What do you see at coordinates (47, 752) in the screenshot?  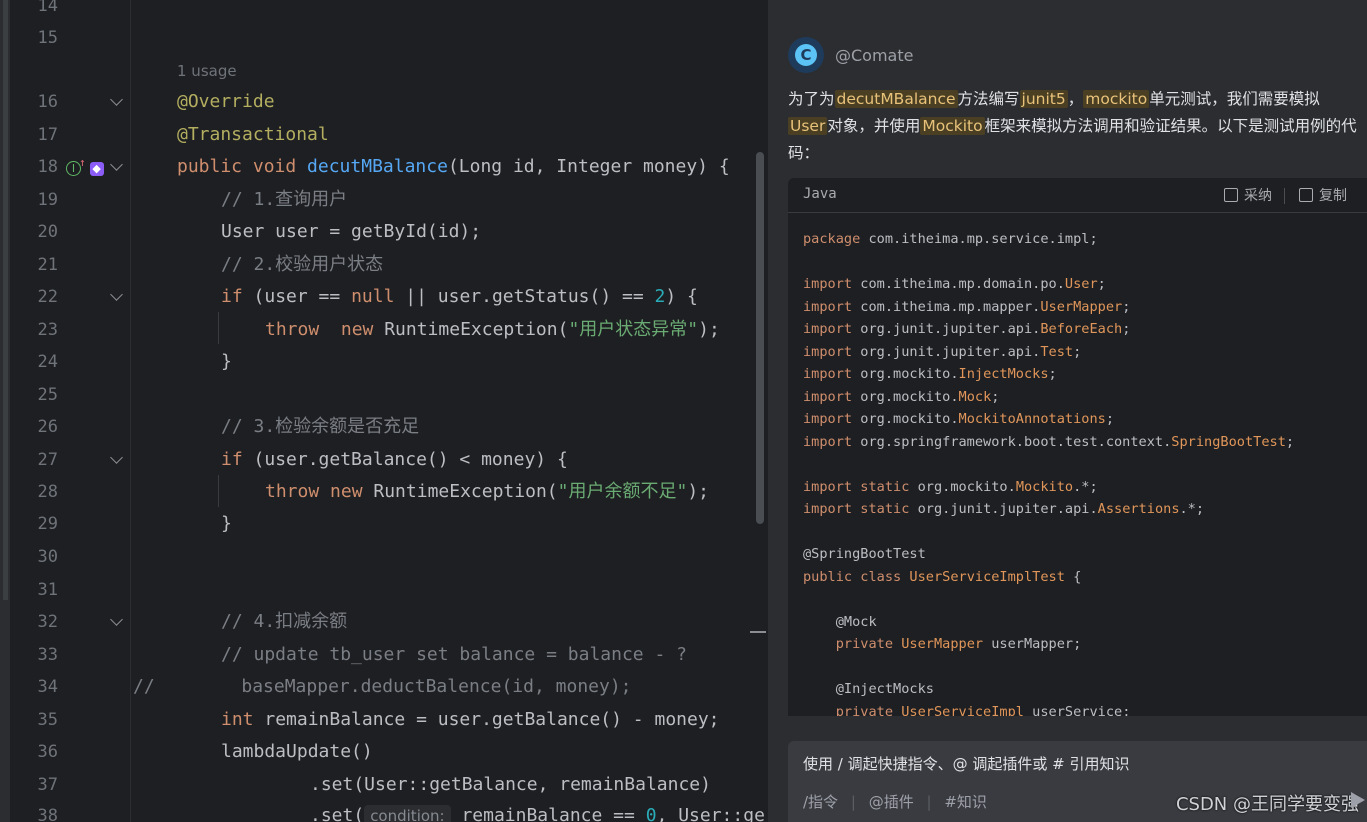 I see `line-number: 36` at bounding box center [47, 752].